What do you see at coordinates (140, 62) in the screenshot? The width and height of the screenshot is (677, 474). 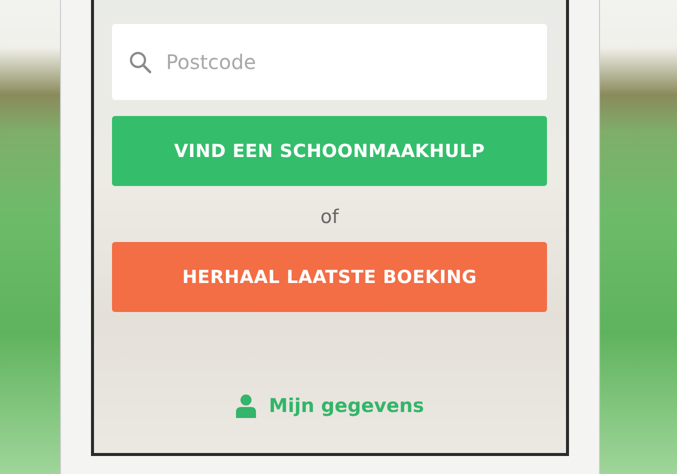 I see `search-icon` at bounding box center [140, 62].